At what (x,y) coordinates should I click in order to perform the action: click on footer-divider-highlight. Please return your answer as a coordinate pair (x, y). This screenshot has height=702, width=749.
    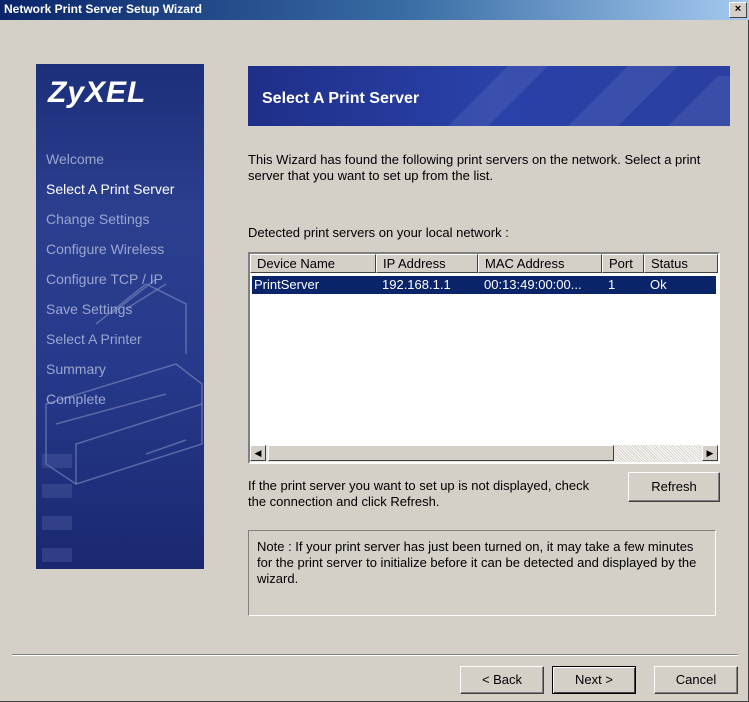
    Looking at the image, I should click on (375, 655).